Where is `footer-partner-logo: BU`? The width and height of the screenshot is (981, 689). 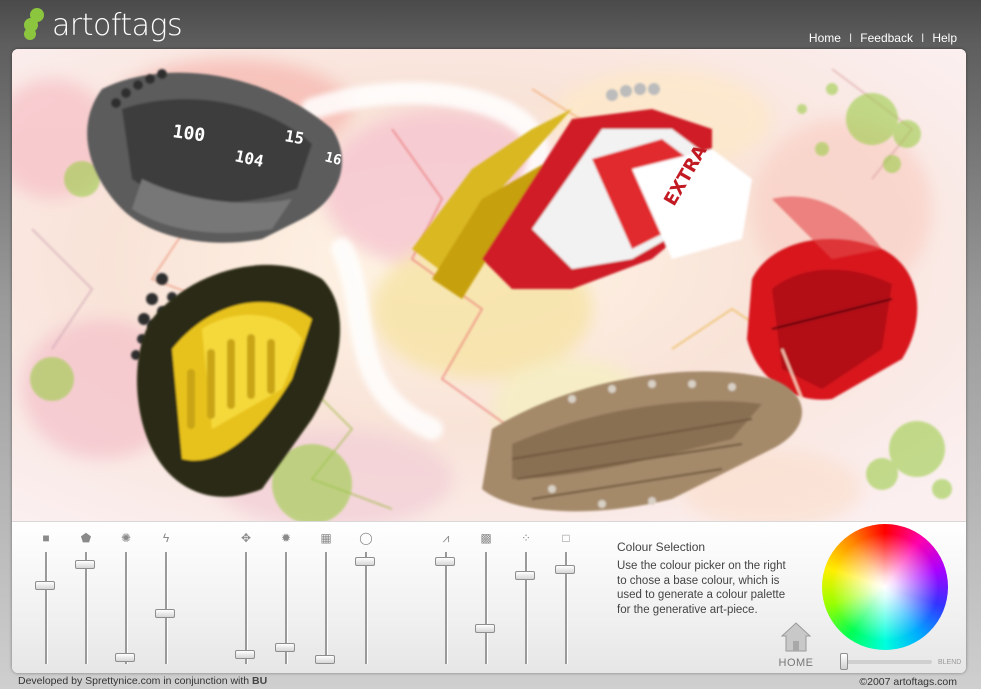 footer-partner-logo: BU is located at coordinates (259, 681).